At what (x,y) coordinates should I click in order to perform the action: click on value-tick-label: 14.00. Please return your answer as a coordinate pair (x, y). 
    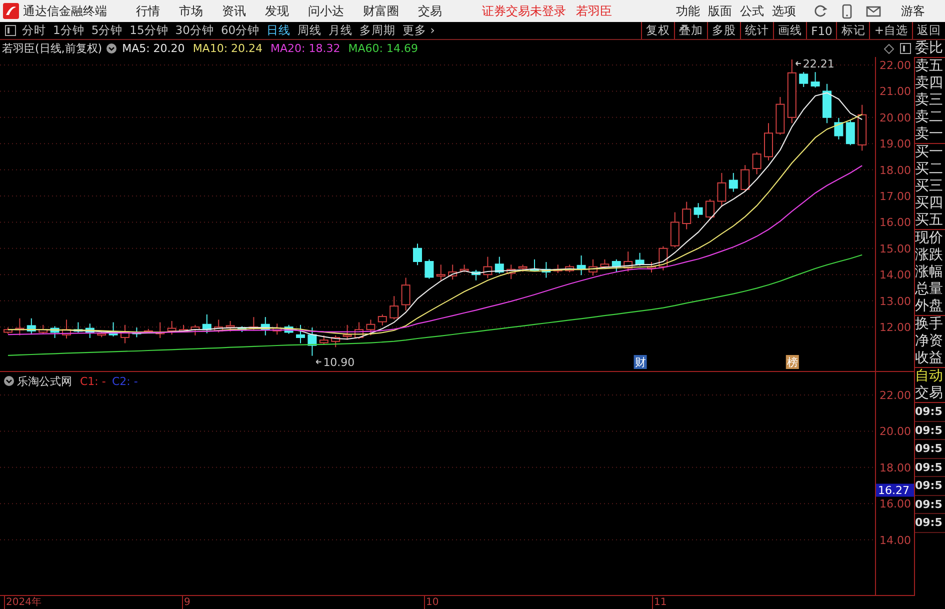
    Looking at the image, I should click on (895, 540).